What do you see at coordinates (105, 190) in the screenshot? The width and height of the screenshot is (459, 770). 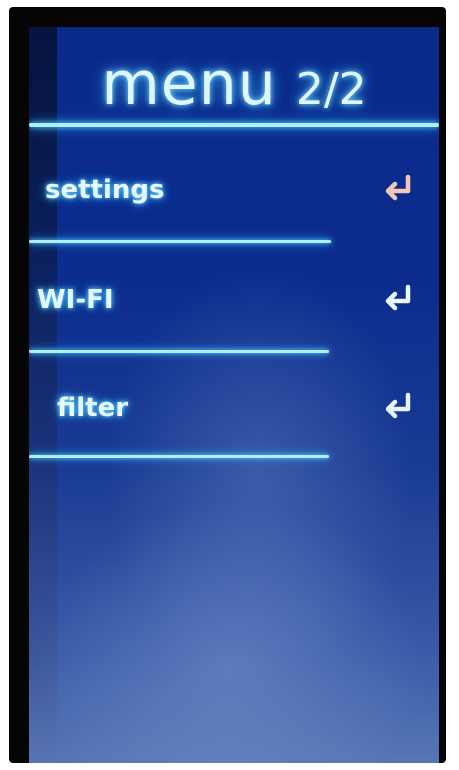 I see `menu-item-label: settings` at bounding box center [105, 190].